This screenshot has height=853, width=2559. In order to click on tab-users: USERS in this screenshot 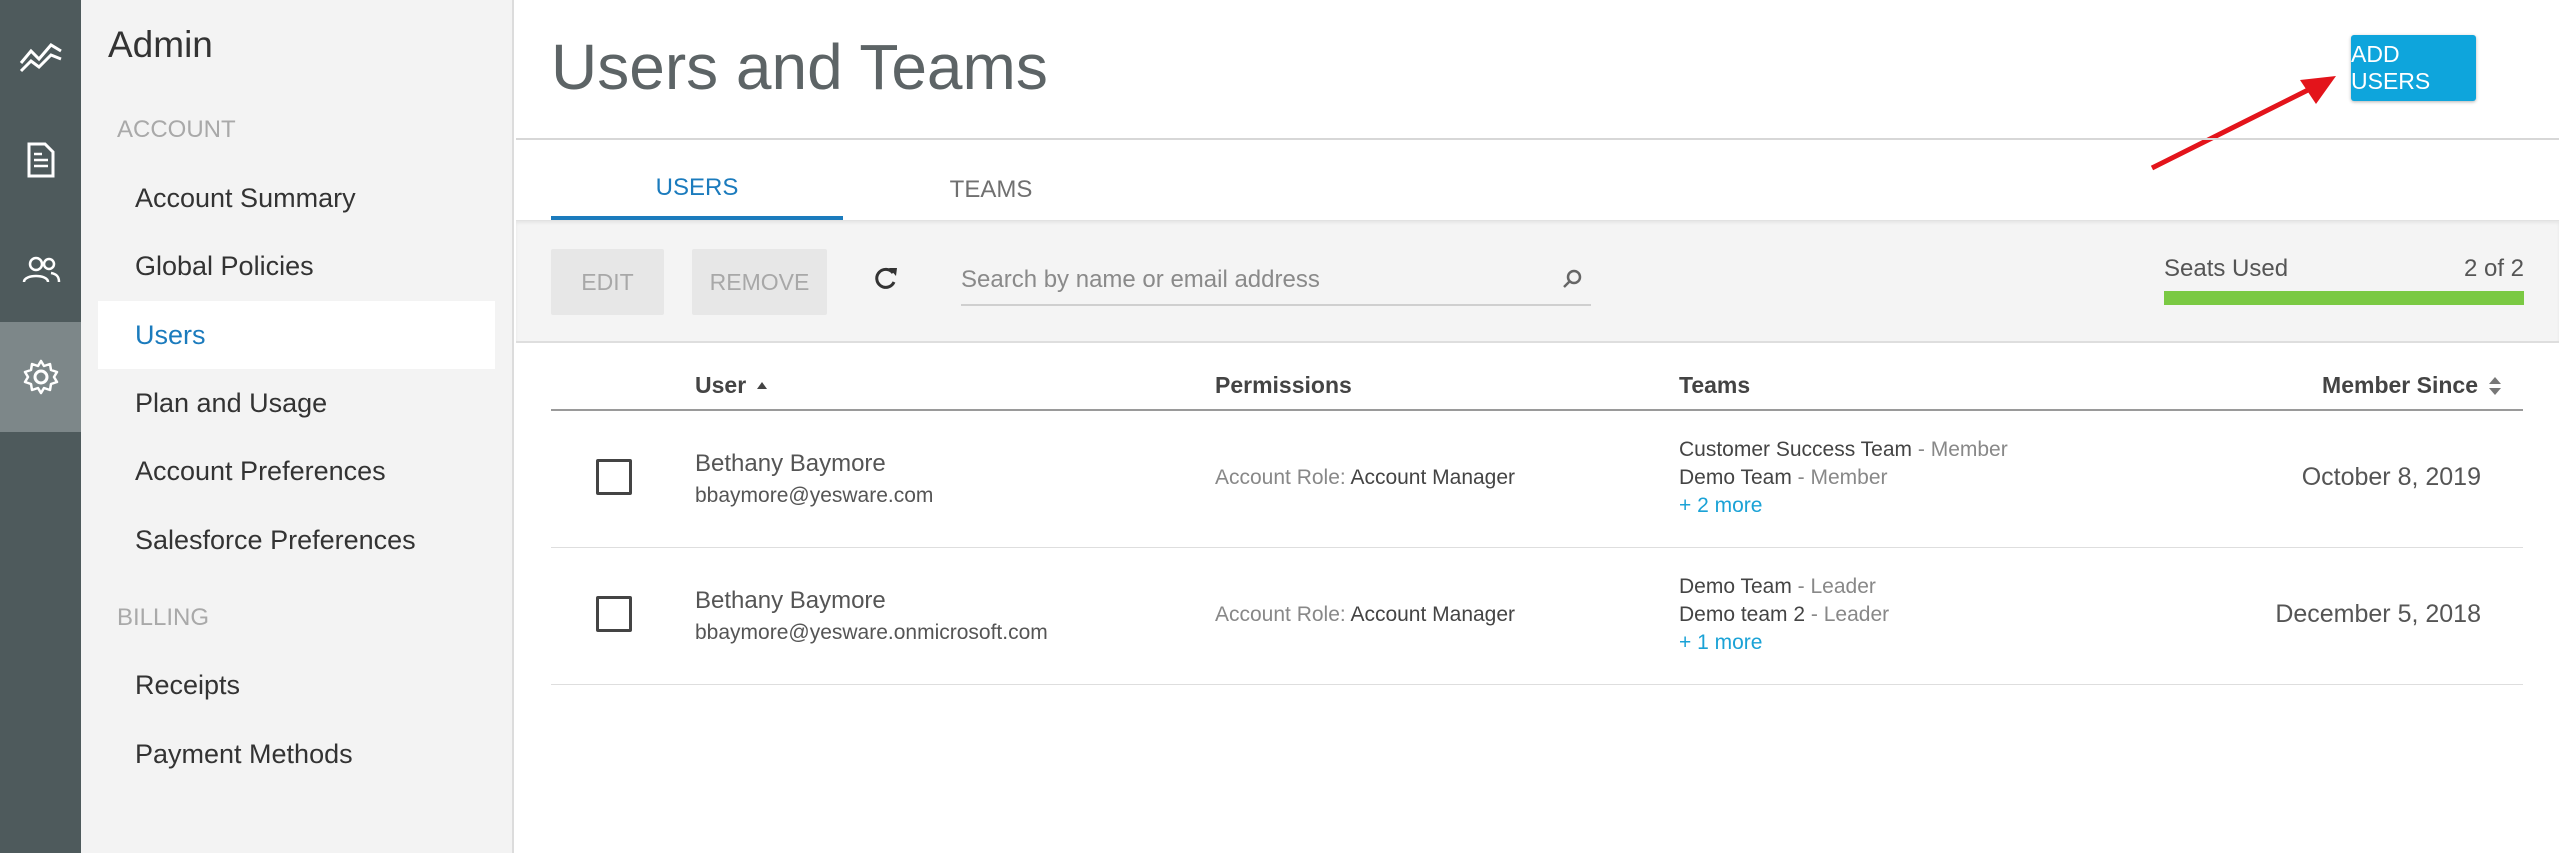, I will do `click(697, 190)`.